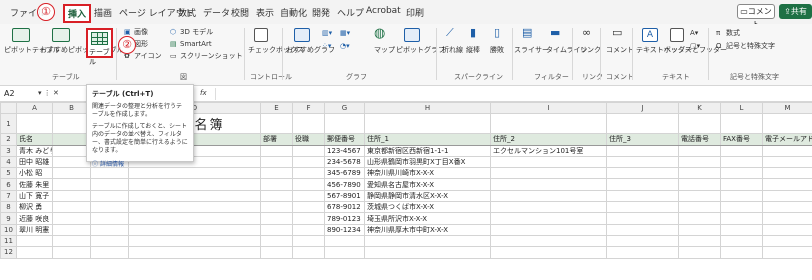 The image size is (812, 280). I want to click on tab-automate: 自動化, so click(293, 12).